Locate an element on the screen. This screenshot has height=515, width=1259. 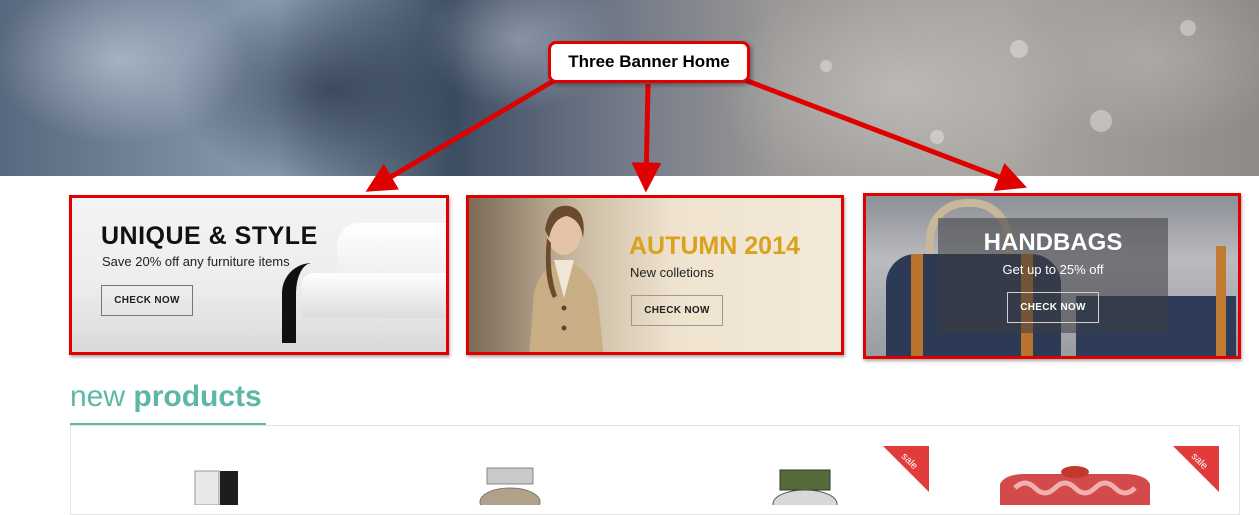
banner-title: AUTUMN 2014 is located at coordinates (714, 246).